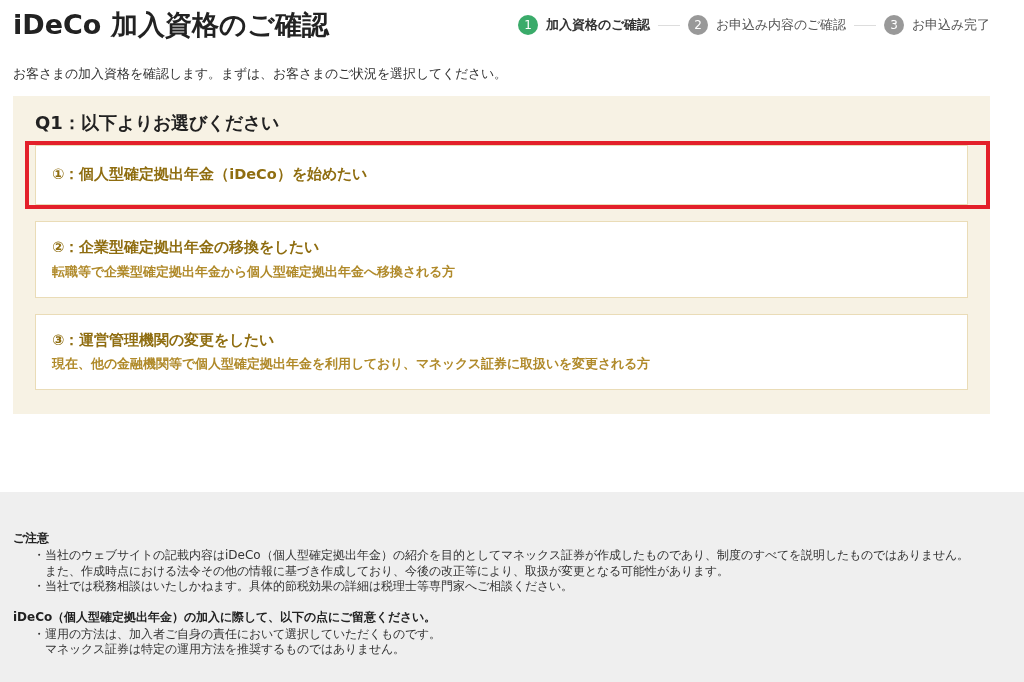 The height and width of the screenshot is (682, 1024). Describe the element at coordinates (781, 25) in the screenshot. I see `step-label: お申込み内容のご確認` at that location.